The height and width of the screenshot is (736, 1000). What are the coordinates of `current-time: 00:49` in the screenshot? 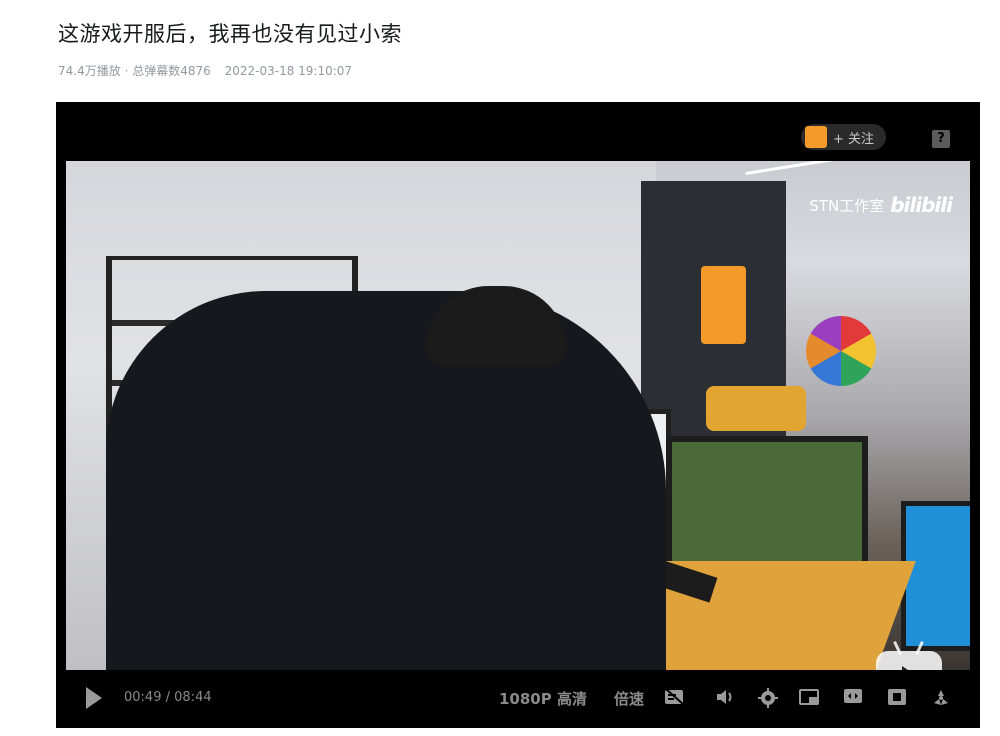 It's located at (143, 697).